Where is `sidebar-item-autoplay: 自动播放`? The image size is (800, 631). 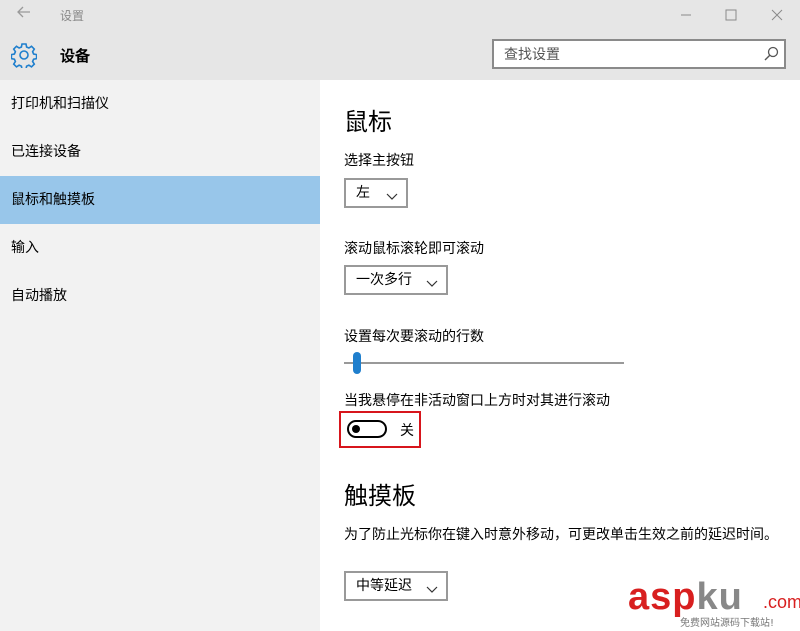
sidebar-item-autoplay: 自动播放 is located at coordinates (160, 296).